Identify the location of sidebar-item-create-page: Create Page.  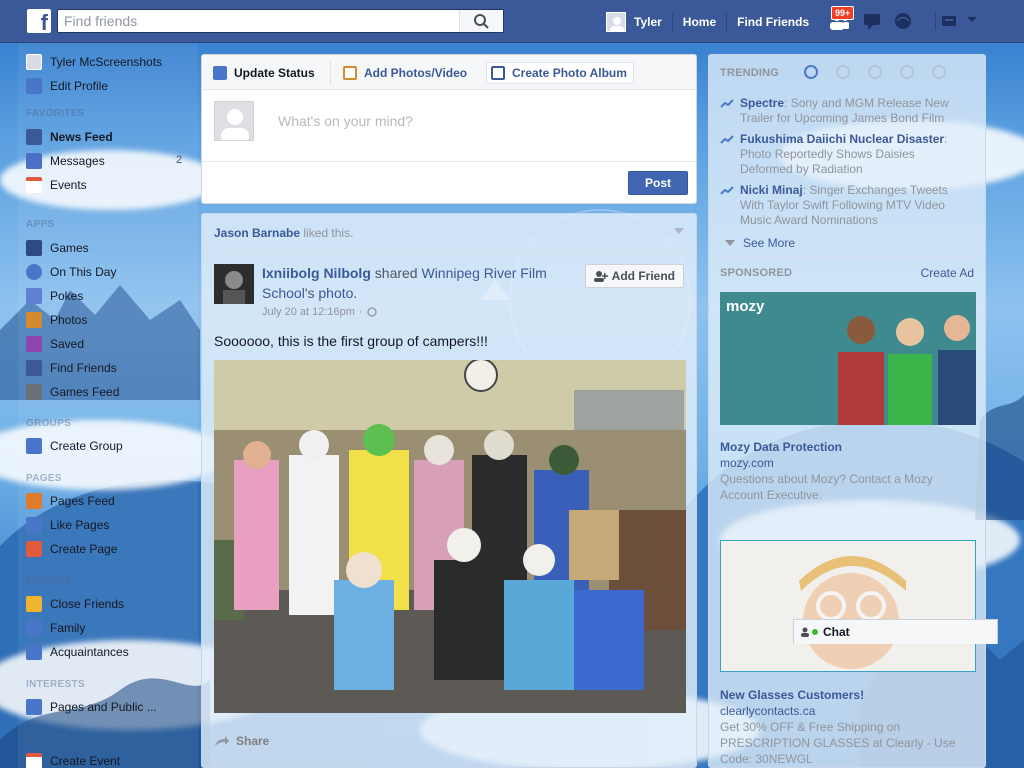
(71, 549).